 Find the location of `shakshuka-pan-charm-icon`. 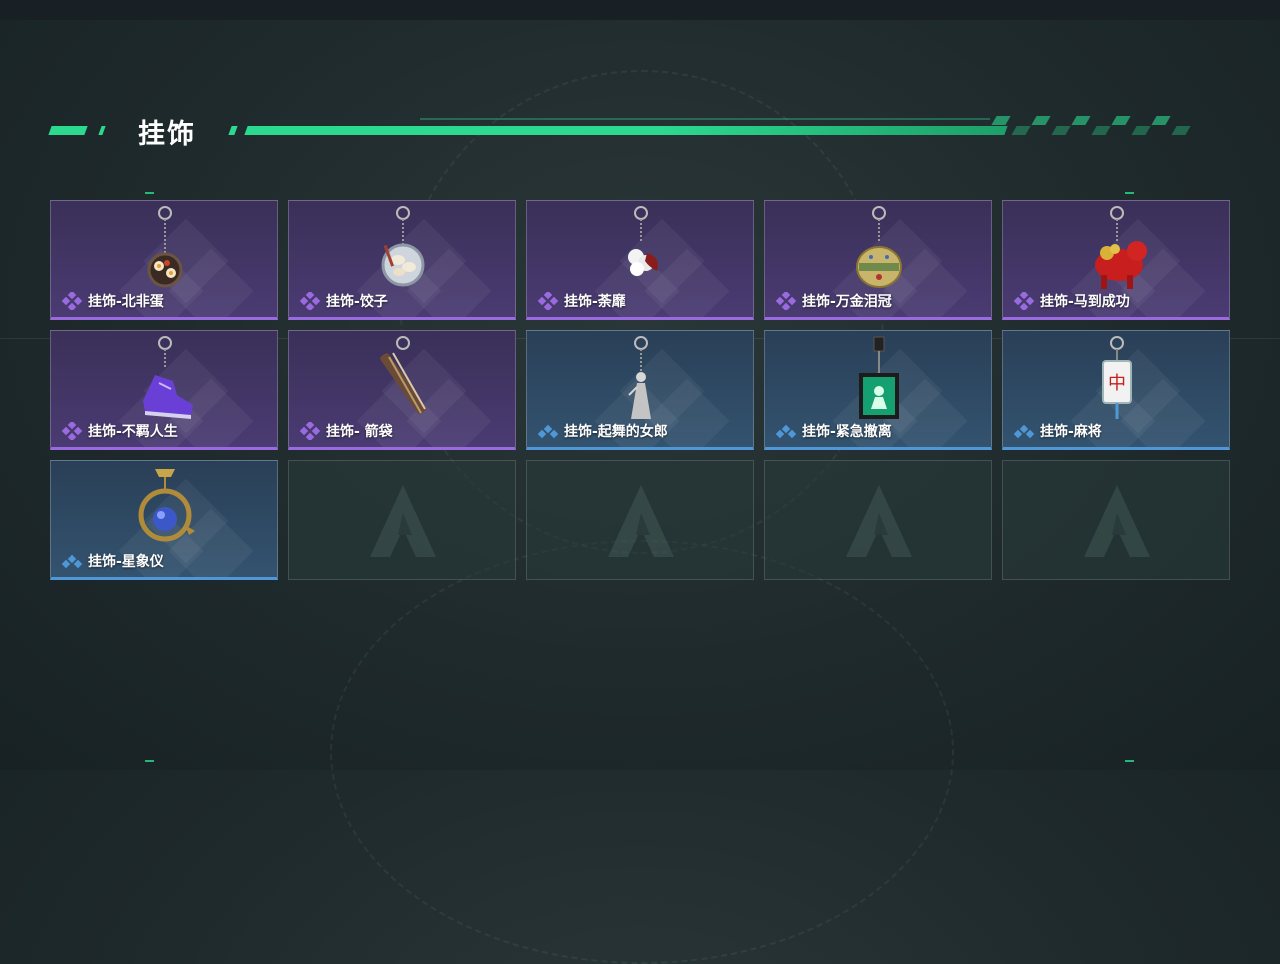

shakshuka-pan-charm-icon is located at coordinates (165, 247).